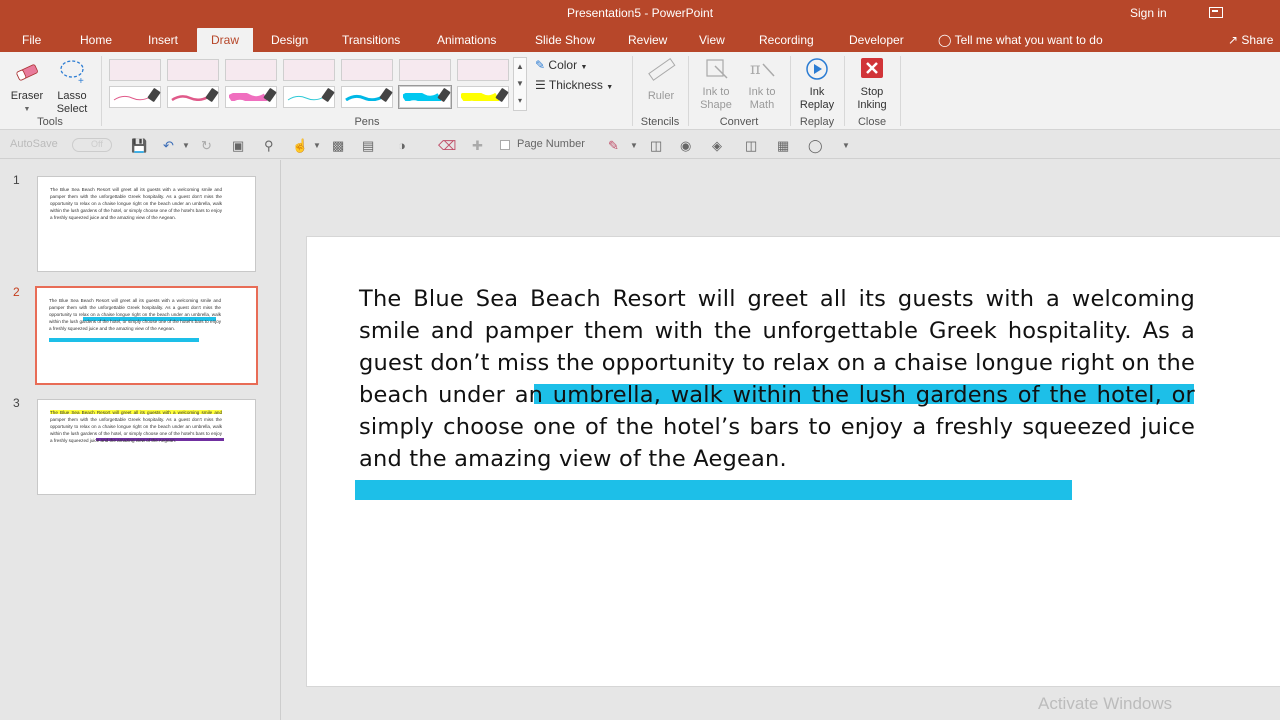 The height and width of the screenshot is (720, 1280). I want to click on pen-yellow-highlighter, so click(483, 97).